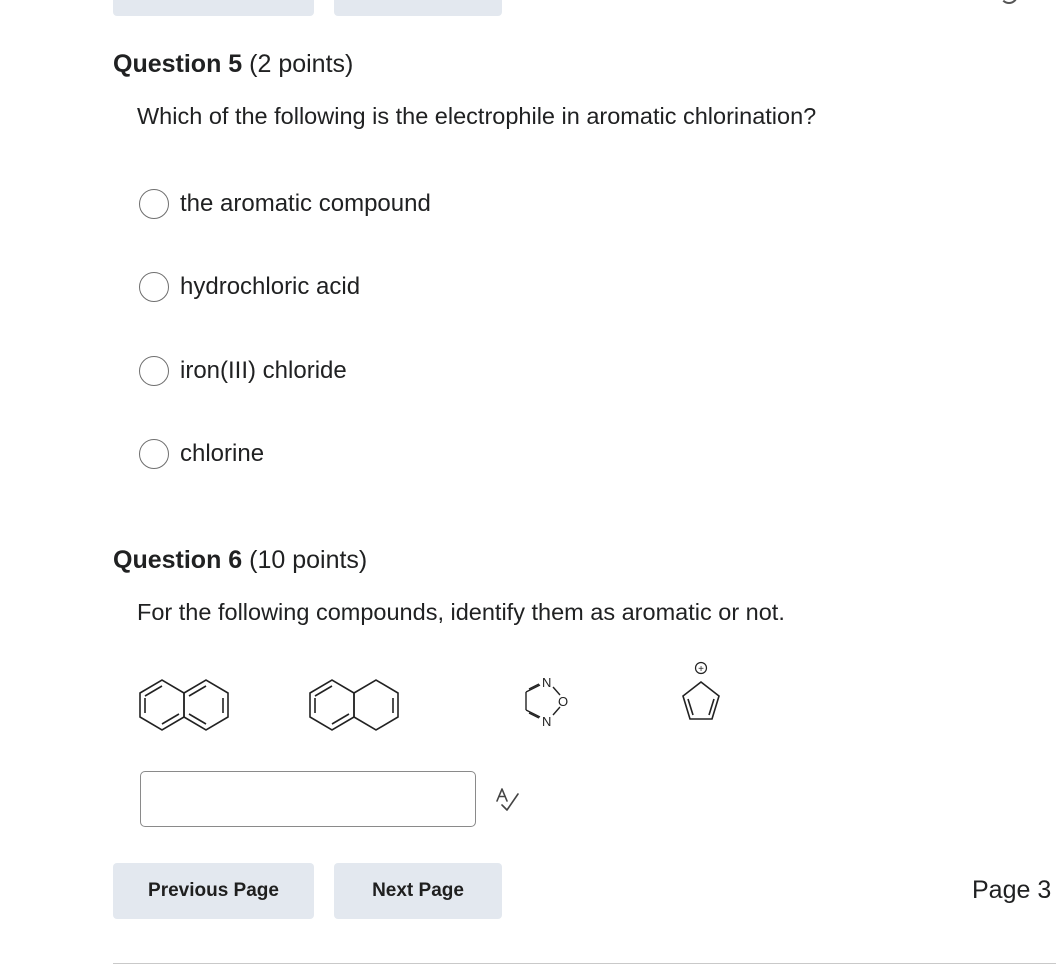  I want to click on previous-page-button: Previous Page, so click(213, 891).